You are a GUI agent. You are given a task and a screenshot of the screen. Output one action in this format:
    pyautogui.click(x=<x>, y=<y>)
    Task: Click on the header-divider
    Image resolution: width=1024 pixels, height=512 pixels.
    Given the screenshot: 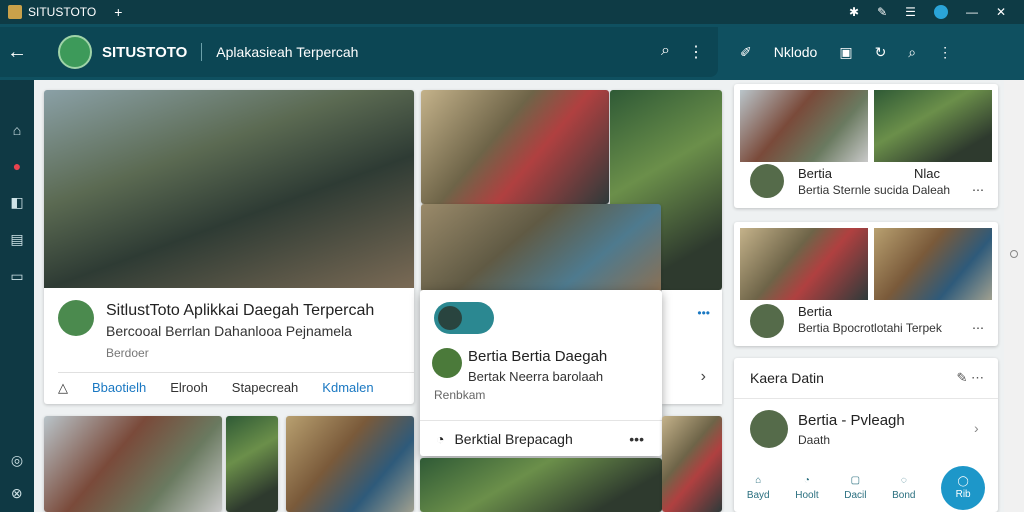 What is the action you would take?
    pyautogui.click(x=202, y=52)
    